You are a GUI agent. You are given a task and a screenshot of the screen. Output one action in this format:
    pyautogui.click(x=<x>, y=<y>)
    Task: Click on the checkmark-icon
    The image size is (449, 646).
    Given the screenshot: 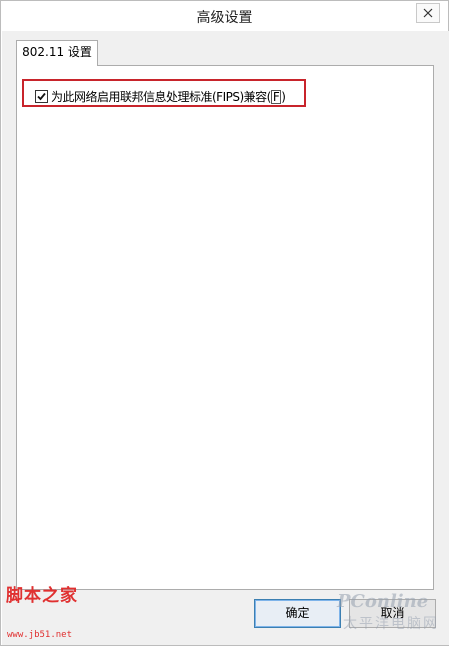 What is the action you would take?
    pyautogui.click(x=41, y=96)
    